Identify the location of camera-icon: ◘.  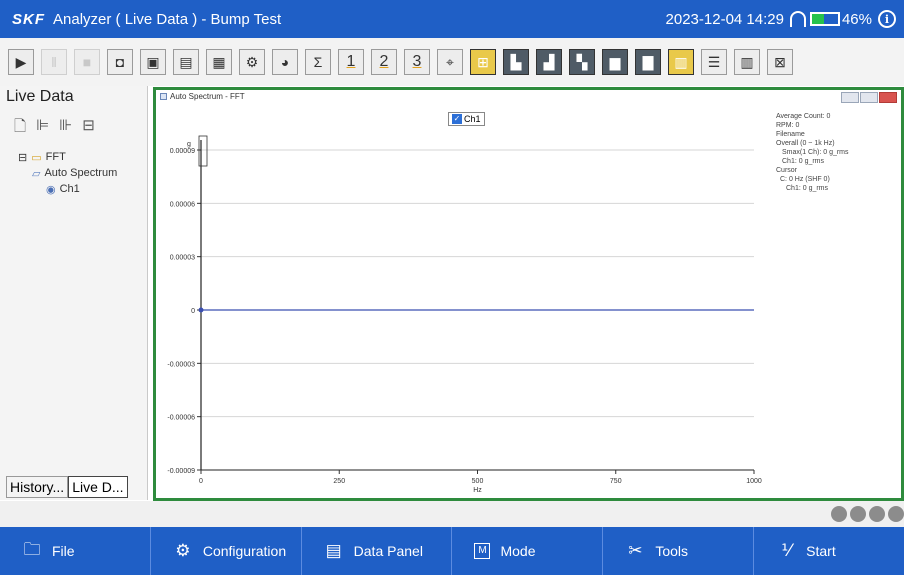
(120, 62).